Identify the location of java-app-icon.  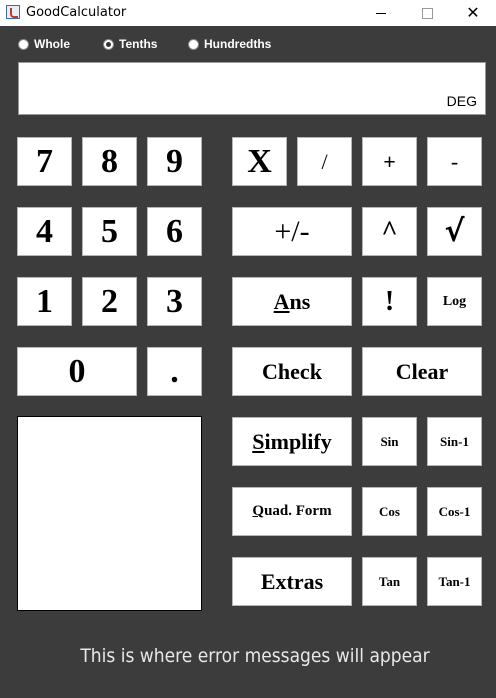
(13, 12).